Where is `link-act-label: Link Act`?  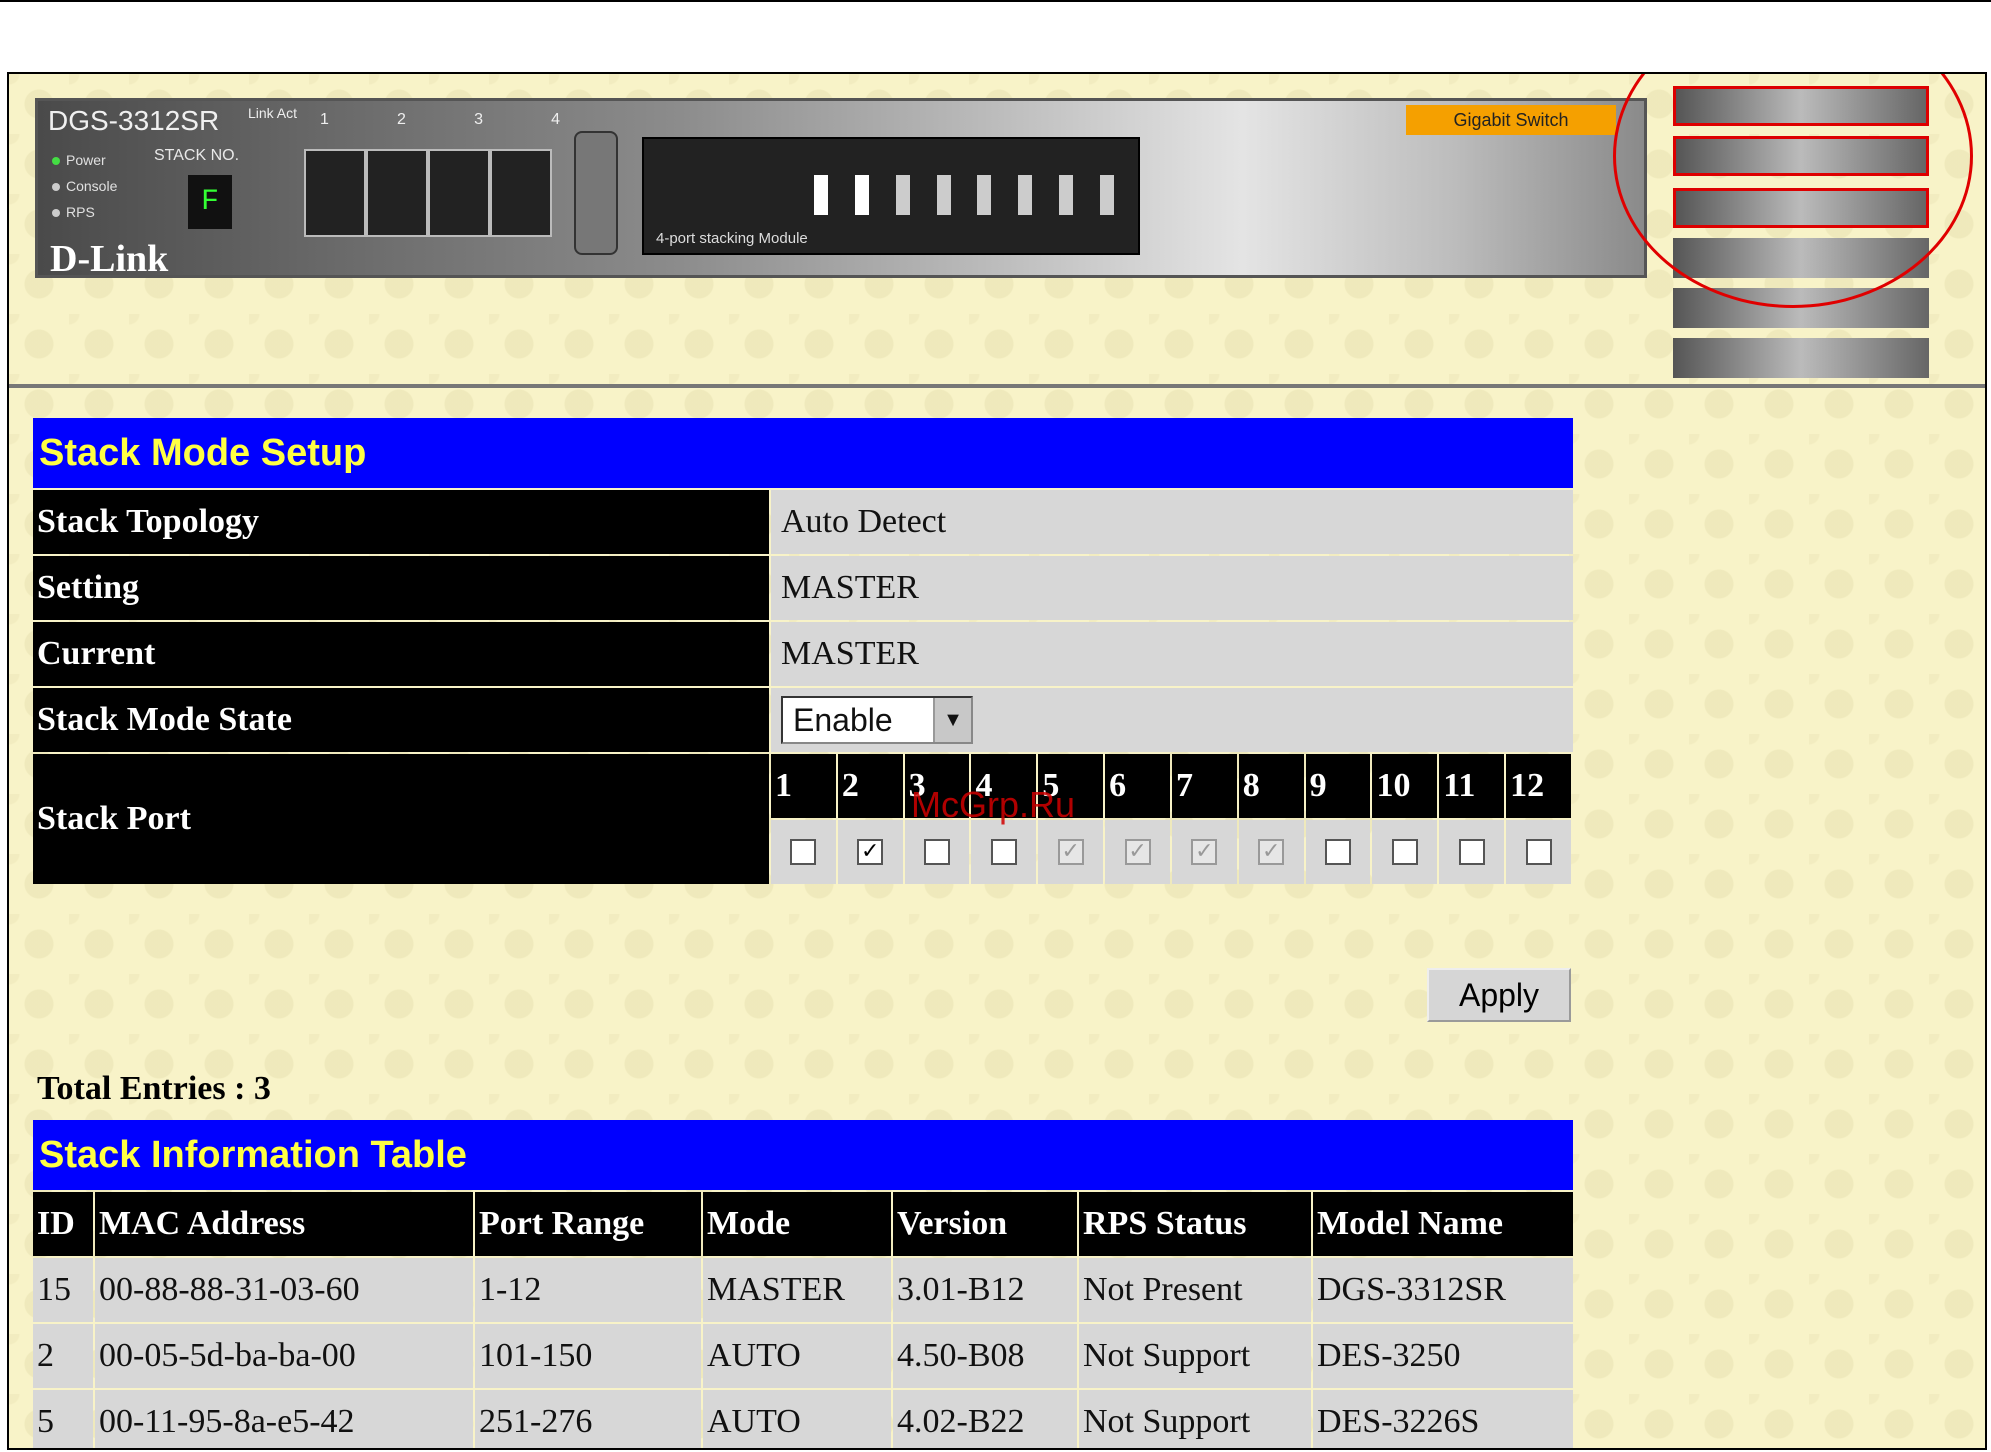 link-act-label: Link Act is located at coordinates (273, 113).